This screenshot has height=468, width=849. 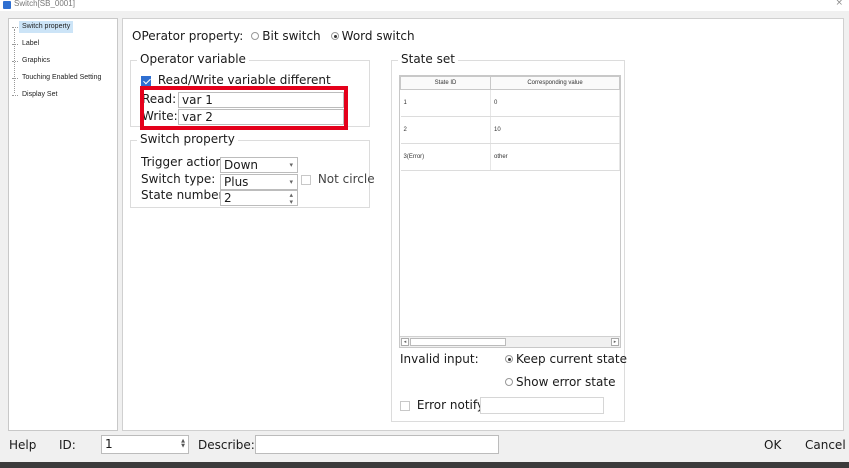 I want to click on close-icon: ×, so click(x=839, y=4).